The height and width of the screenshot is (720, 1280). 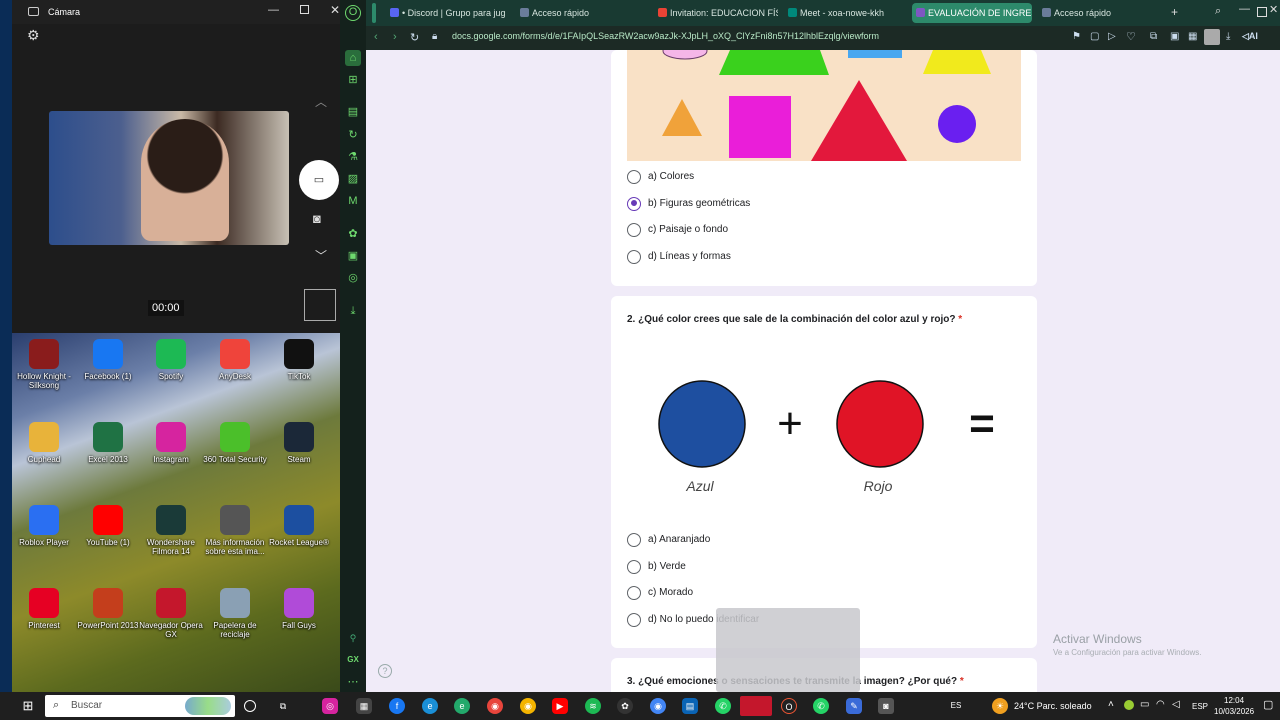 I want to click on desktop-icon: PowerPoint 2013, so click(x=108, y=609).